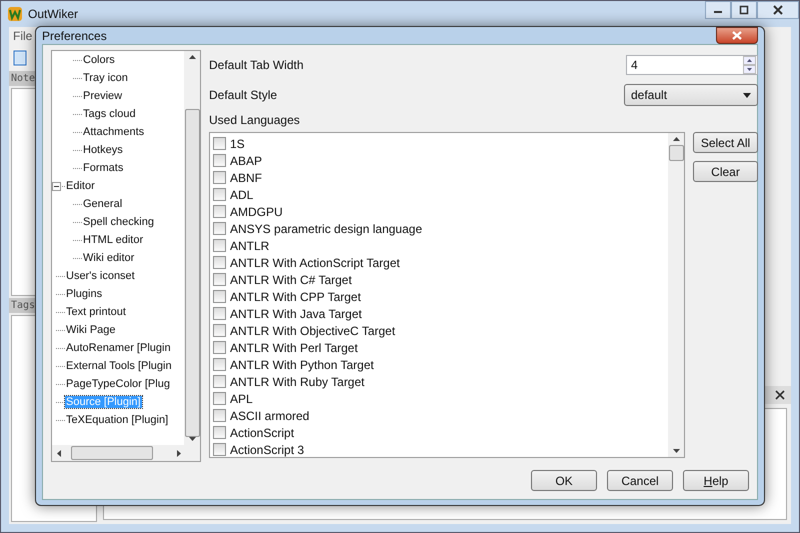 The height and width of the screenshot is (533, 800). What do you see at coordinates (291, 279) in the screenshot?
I see `language-label: ANTLR With C# Target` at bounding box center [291, 279].